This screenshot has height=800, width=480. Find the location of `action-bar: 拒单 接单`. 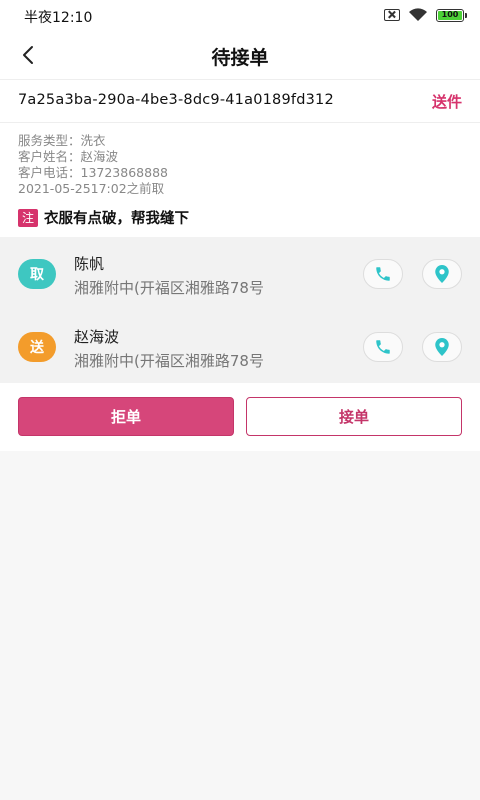

action-bar: 拒单 接单 is located at coordinates (240, 417).